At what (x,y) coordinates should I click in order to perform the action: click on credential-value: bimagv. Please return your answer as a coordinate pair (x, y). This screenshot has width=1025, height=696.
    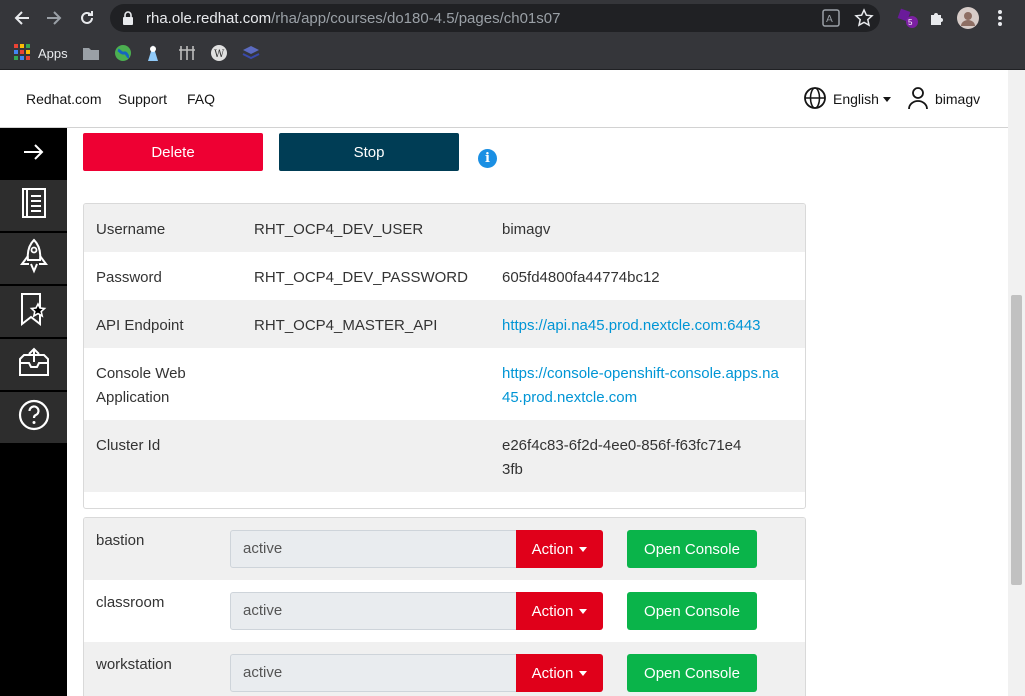
    Looking at the image, I should click on (526, 229).